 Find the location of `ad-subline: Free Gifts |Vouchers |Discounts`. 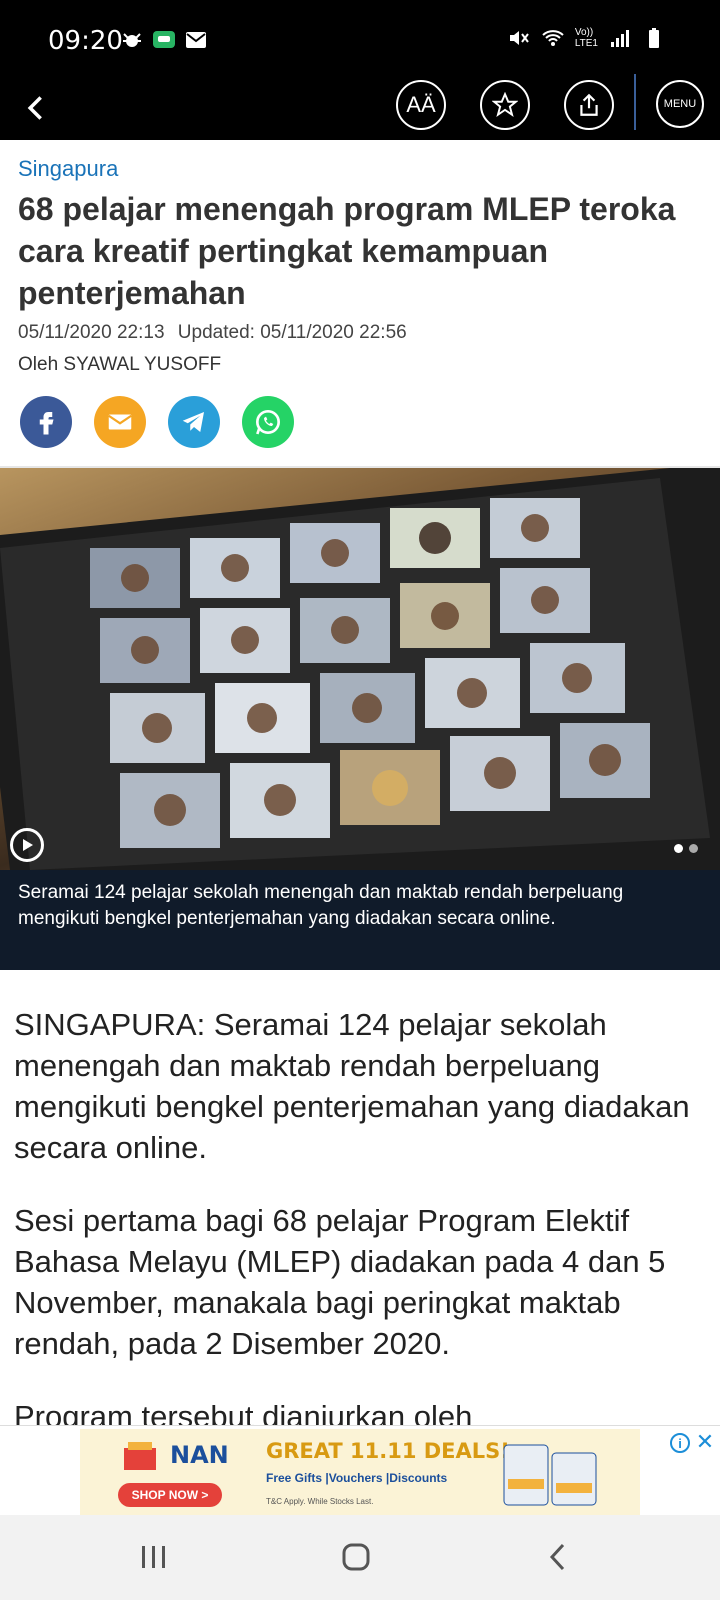

ad-subline: Free Gifts |Vouchers |Discounts is located at coordinates (357, 1478).